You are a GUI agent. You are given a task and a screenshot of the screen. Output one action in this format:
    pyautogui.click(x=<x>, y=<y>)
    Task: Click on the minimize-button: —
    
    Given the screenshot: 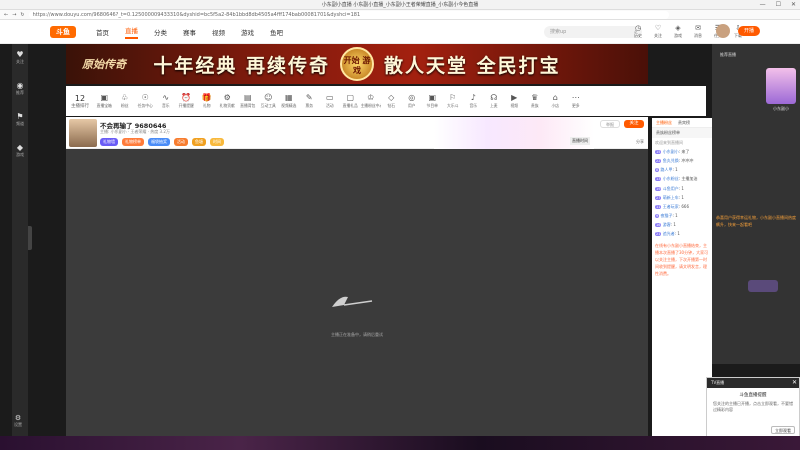 What is the action you would take?
    pyautogui.click(x=763, y=5)
    